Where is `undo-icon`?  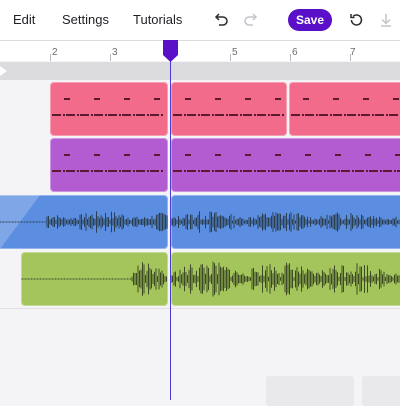 undo-icon is located at coordinates (221, 20).